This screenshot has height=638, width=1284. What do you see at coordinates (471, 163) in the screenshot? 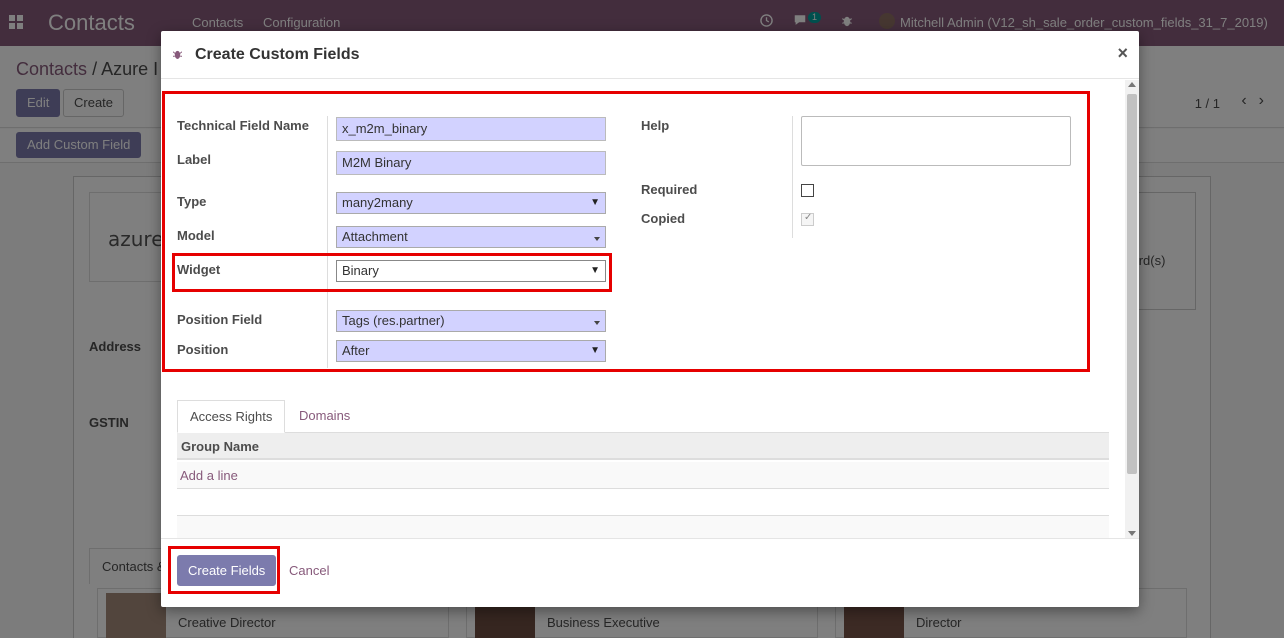
I see `label-input: M2M Binary` at bounding box center [471, 163].